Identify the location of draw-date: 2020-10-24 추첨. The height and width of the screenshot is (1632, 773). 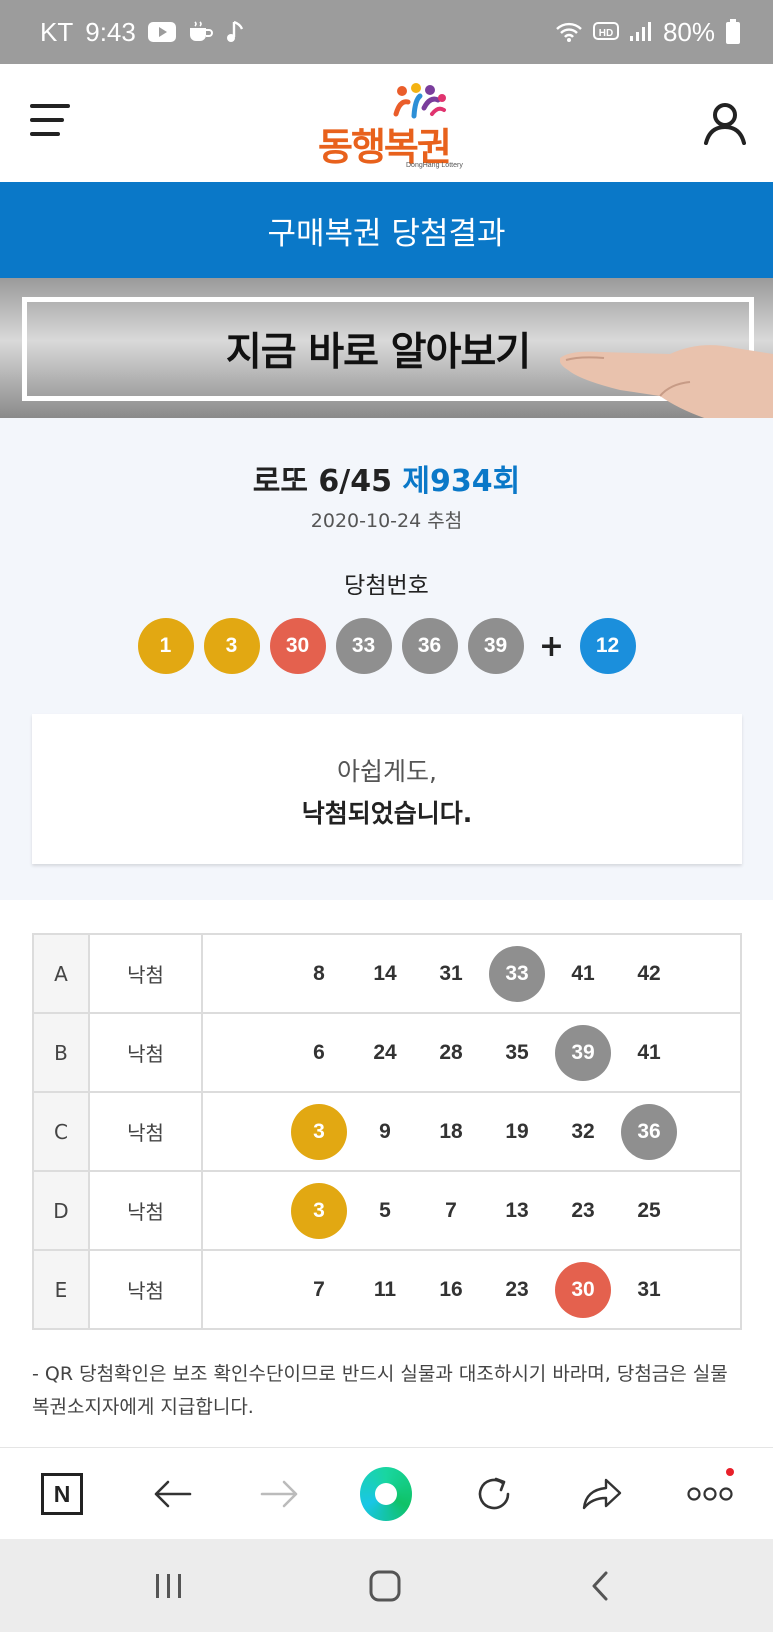
(386, 521).